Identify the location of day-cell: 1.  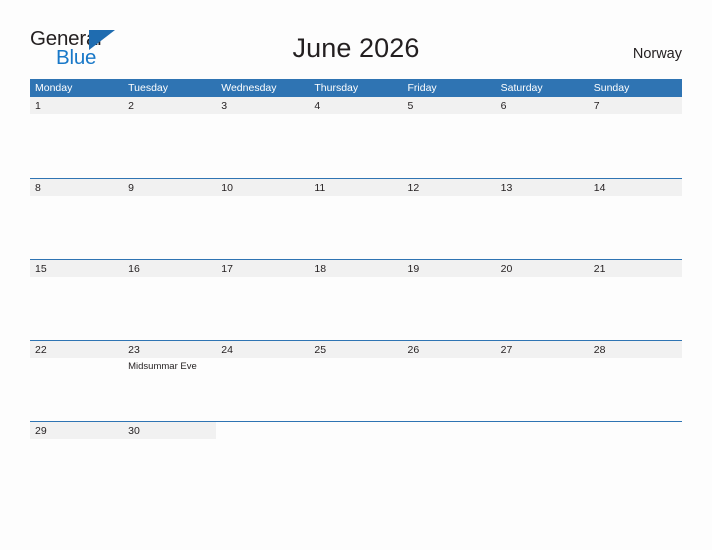
(76, 105).